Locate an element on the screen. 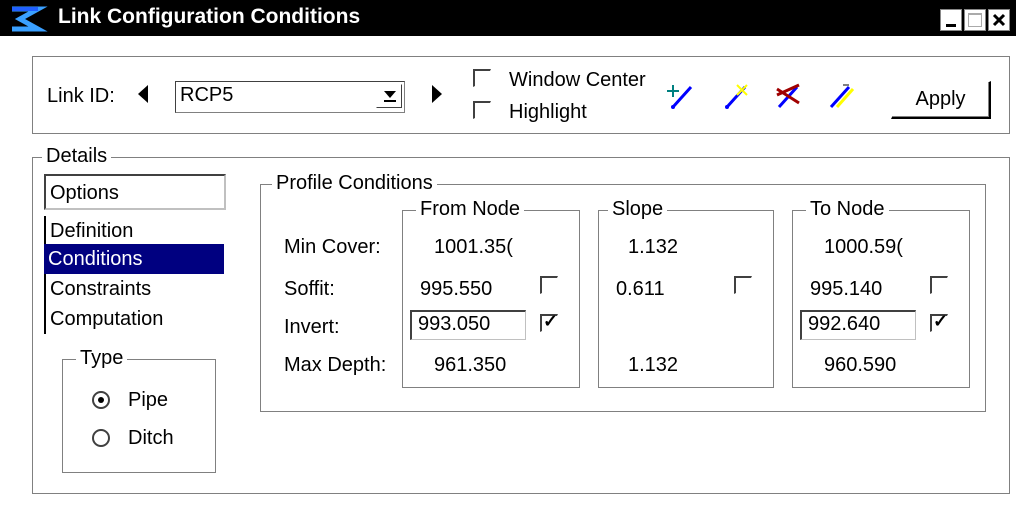 The height and width of the screenshot is (510, 1016). radio-dot is located at coordinates (101, 400).